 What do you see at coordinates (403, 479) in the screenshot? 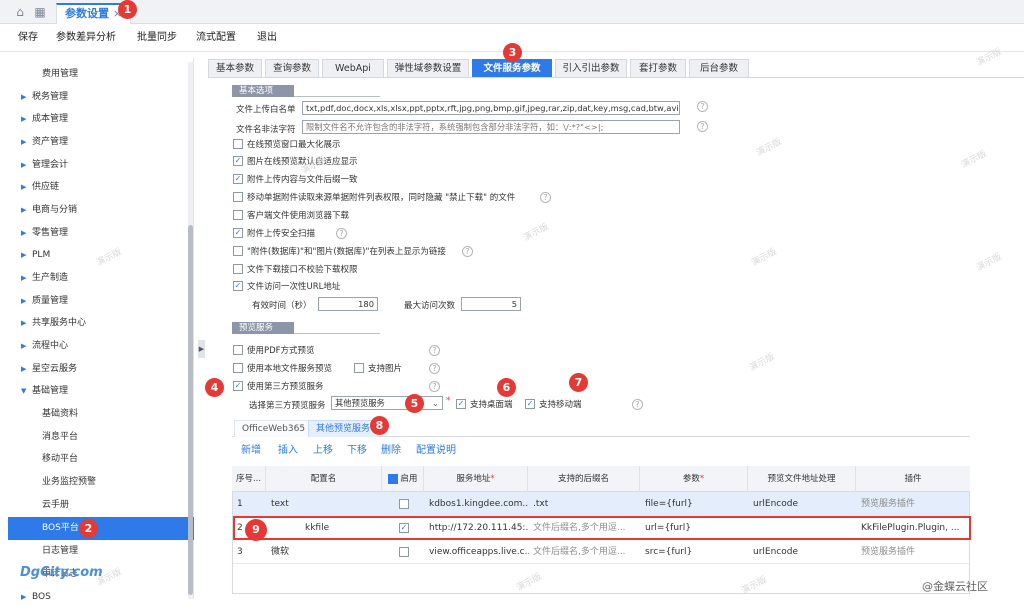
I see `col-header-enabled: 启用` at bounding box center [403, 479].